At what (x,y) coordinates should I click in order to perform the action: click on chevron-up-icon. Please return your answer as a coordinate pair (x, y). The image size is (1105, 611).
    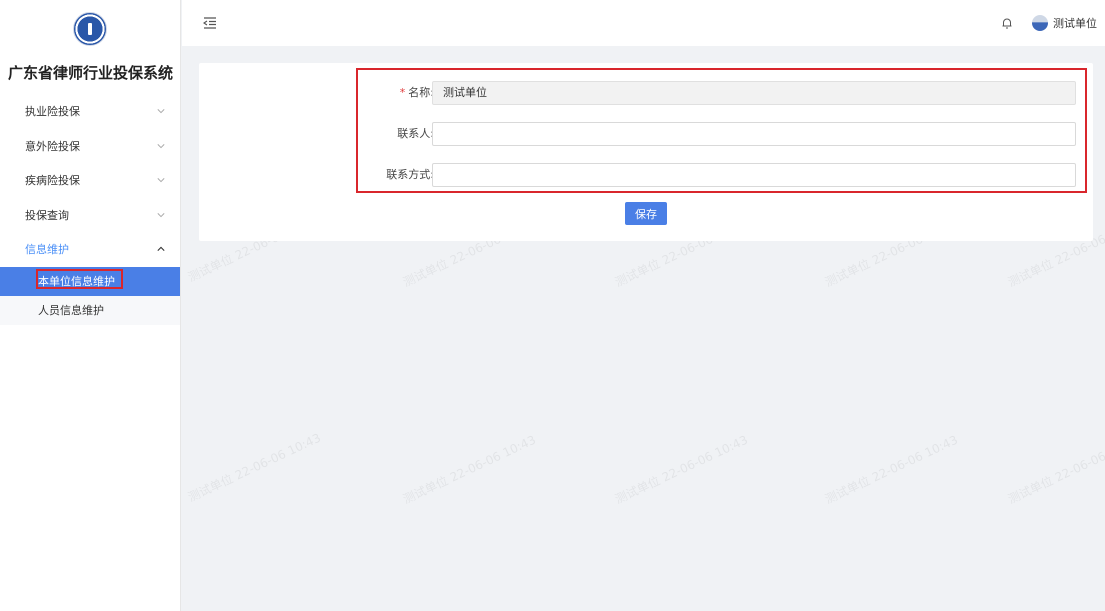
    Looking at the image, I should click on (161, 249).